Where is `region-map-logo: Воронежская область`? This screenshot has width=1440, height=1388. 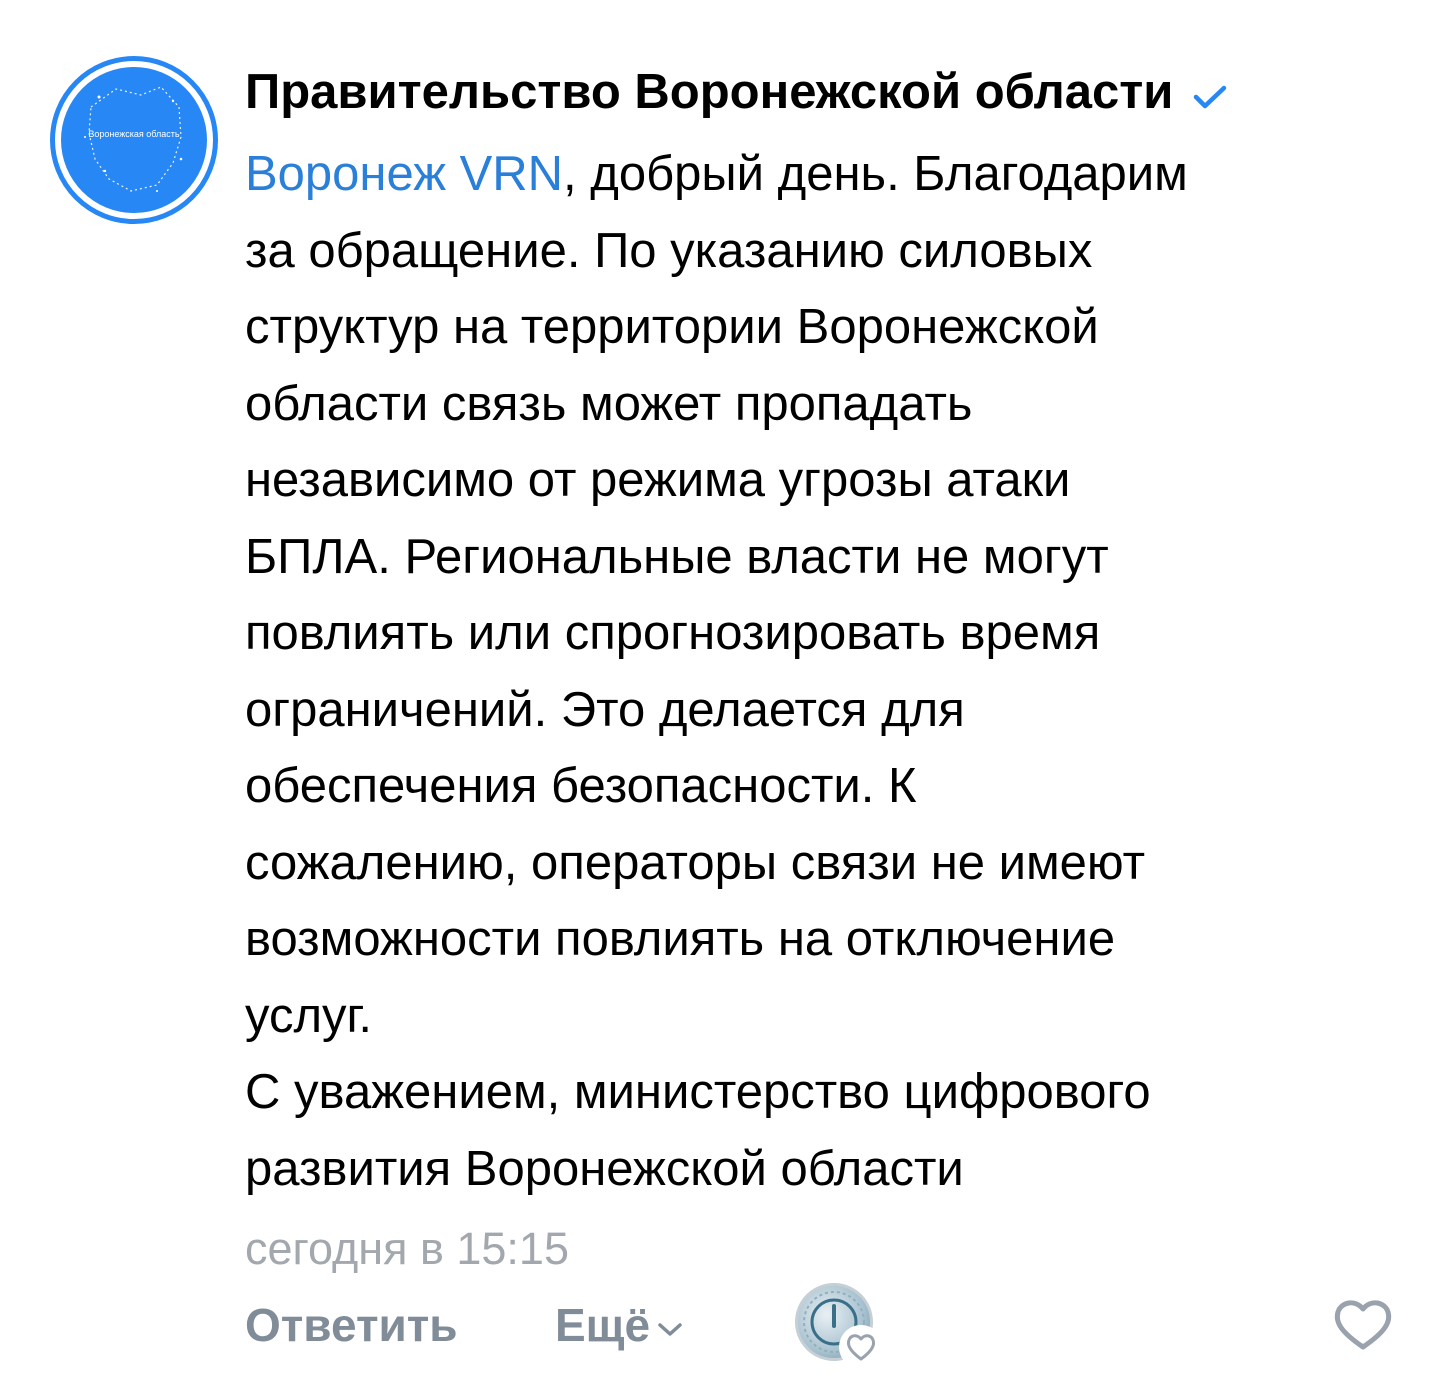
region-map-logo: Воронежская область is located at coordinates (134, 140).